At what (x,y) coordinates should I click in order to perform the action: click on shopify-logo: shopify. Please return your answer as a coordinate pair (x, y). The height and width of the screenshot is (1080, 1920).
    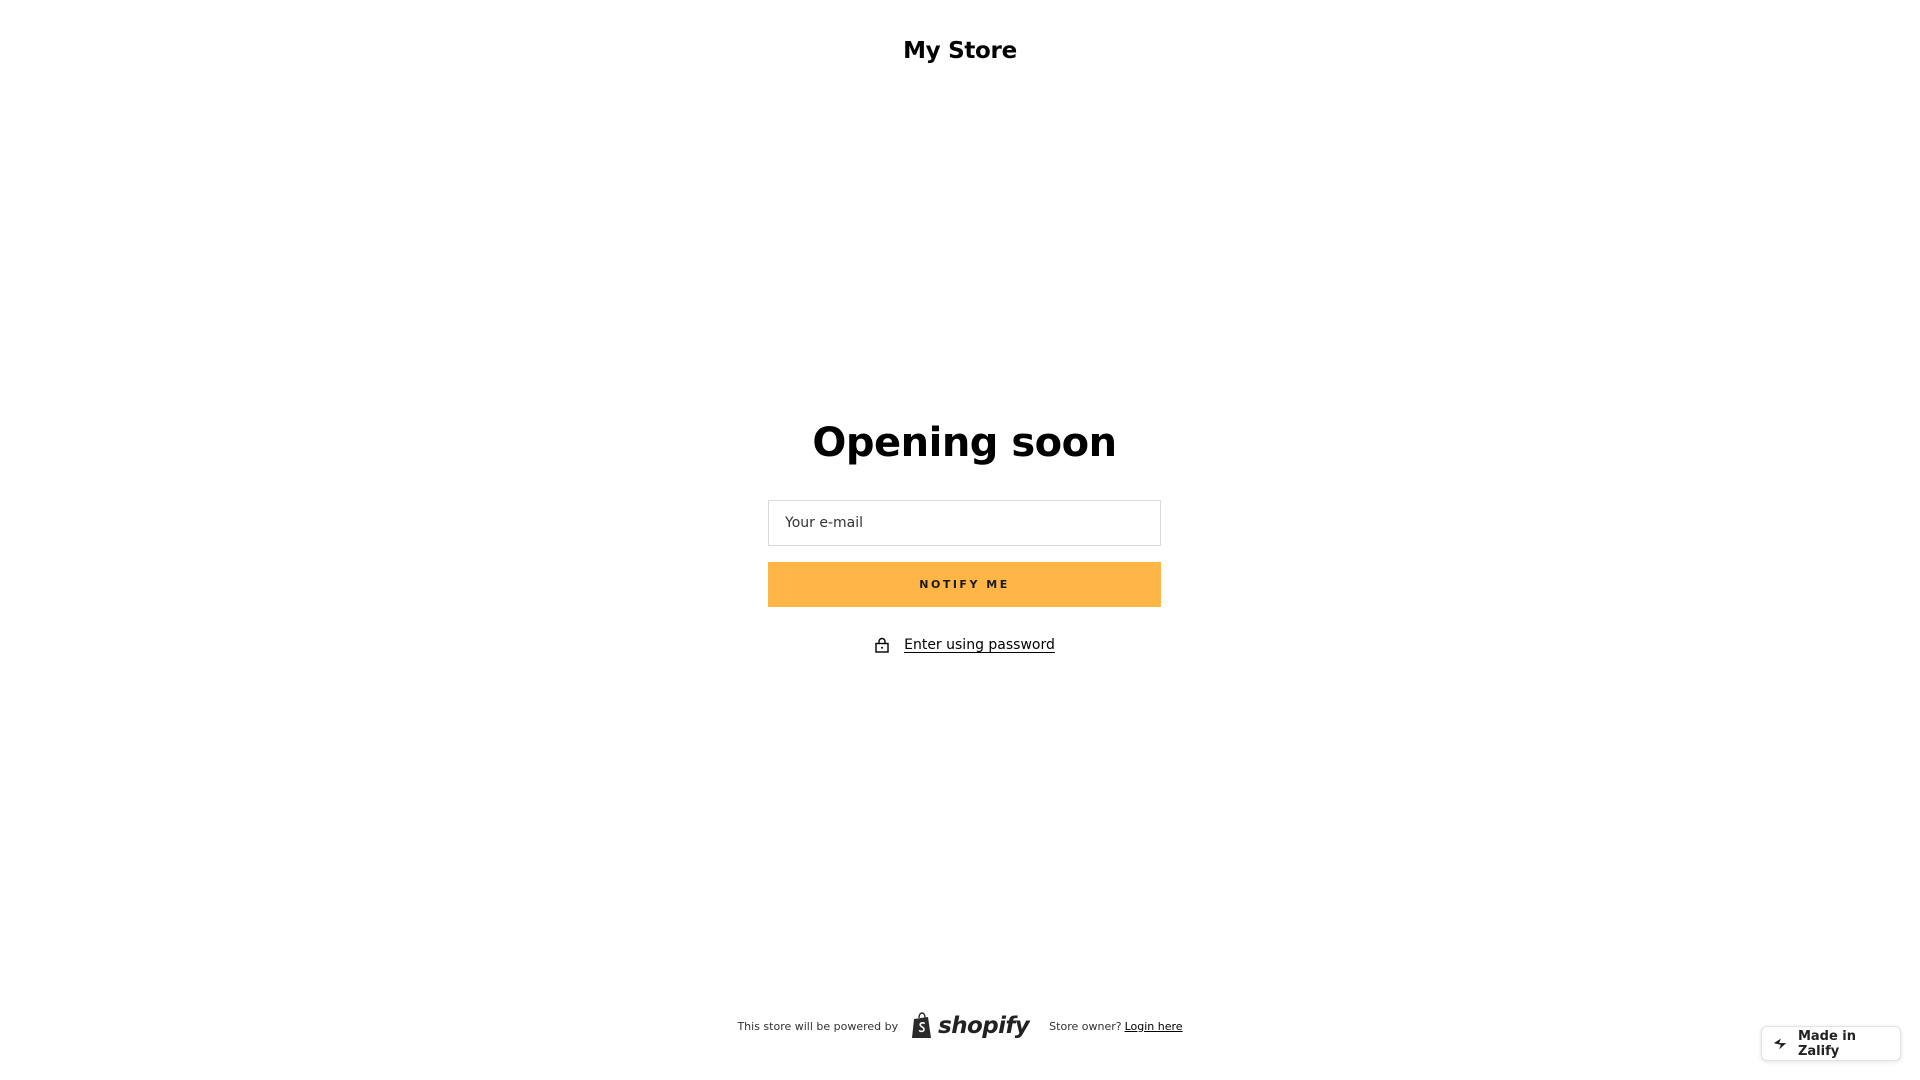
    Looking at the image, I should click on (970, 1026).